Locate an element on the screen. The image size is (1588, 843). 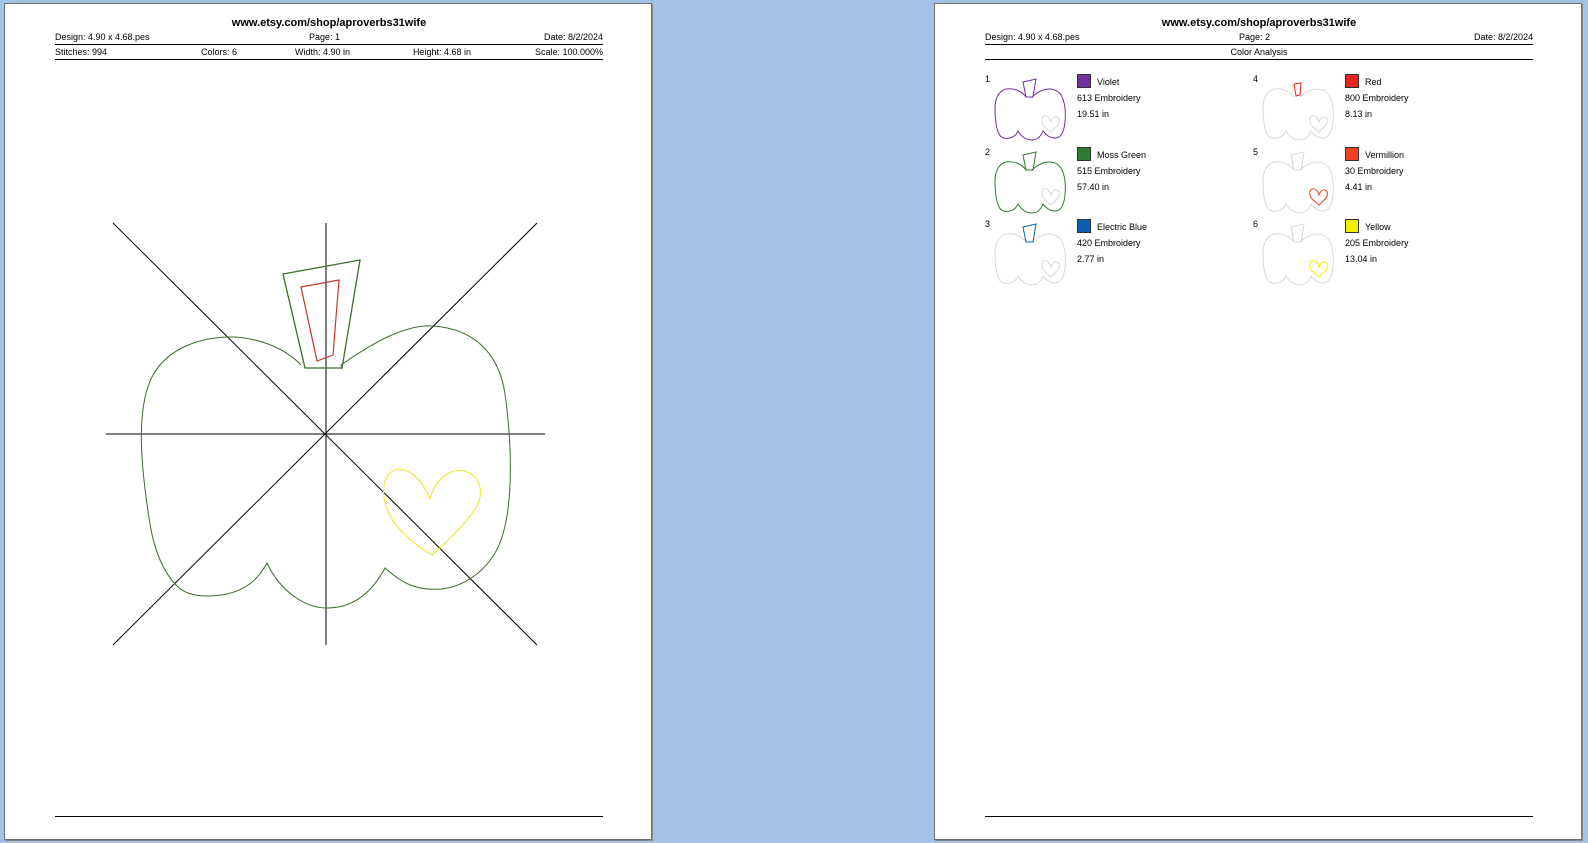
color-entry: 5 Vermillion 30 Embroidery 4.41 in is located at coordinates (1378, 182).